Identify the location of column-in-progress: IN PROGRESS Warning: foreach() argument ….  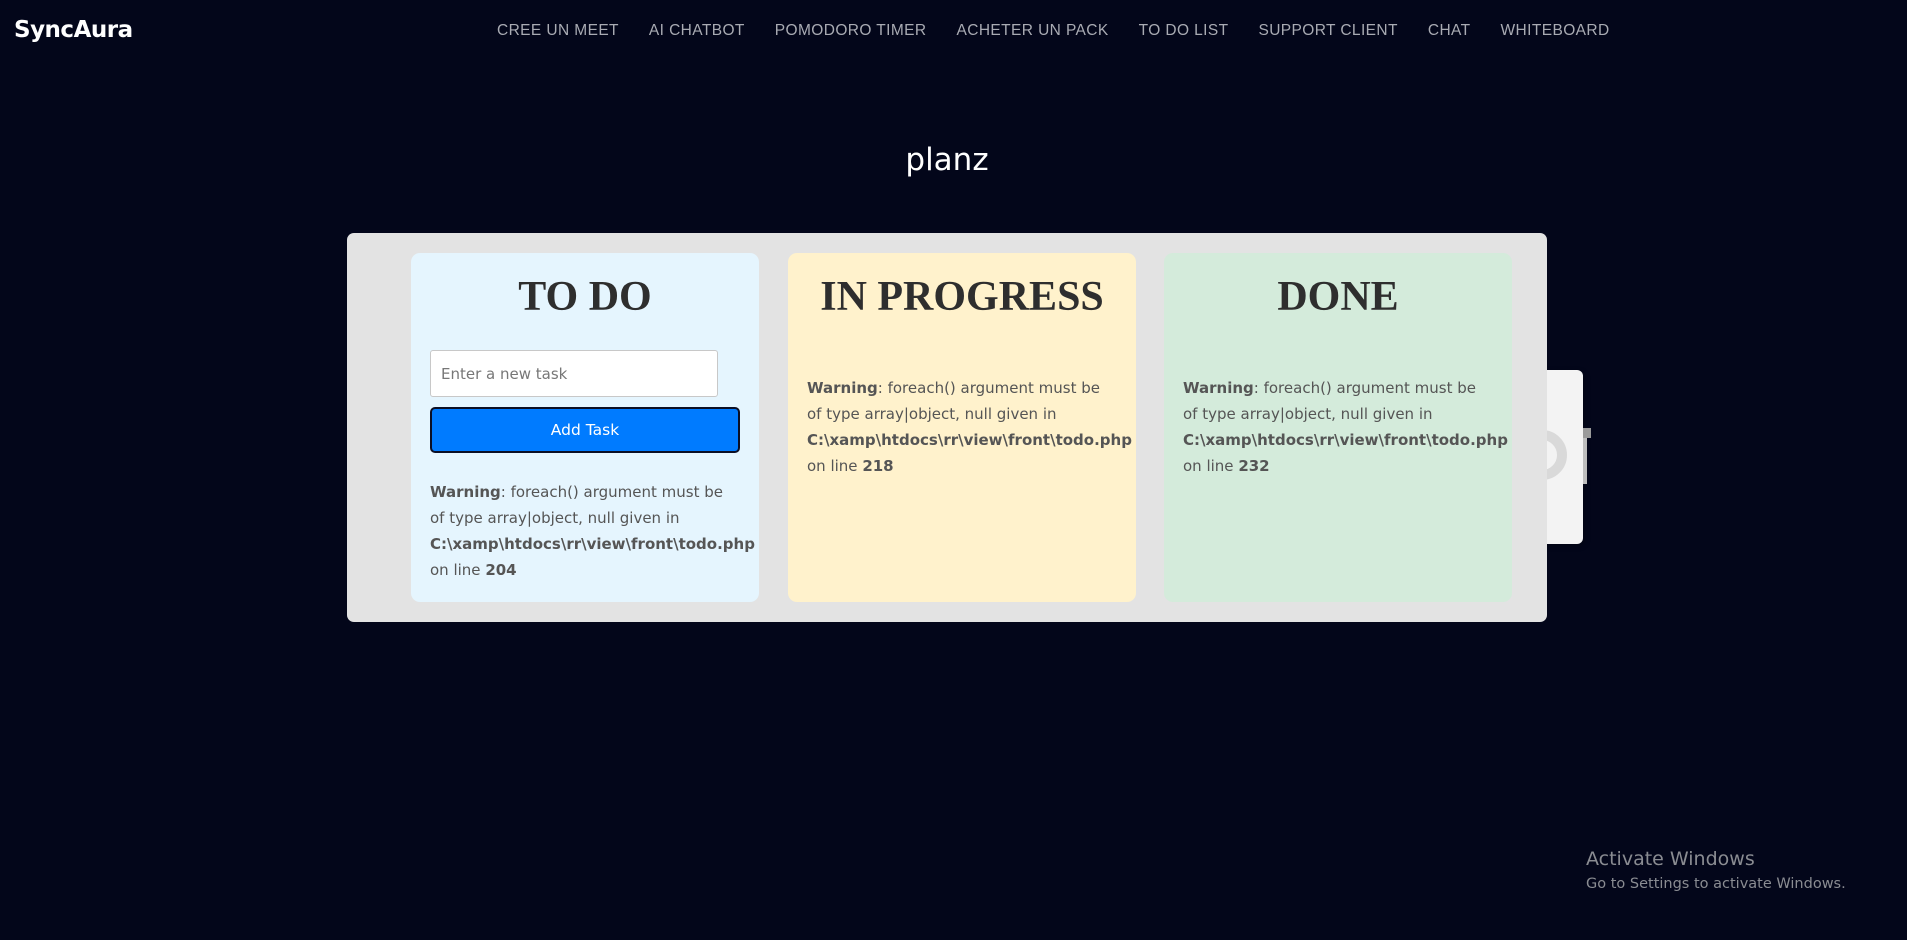
(962, 427).